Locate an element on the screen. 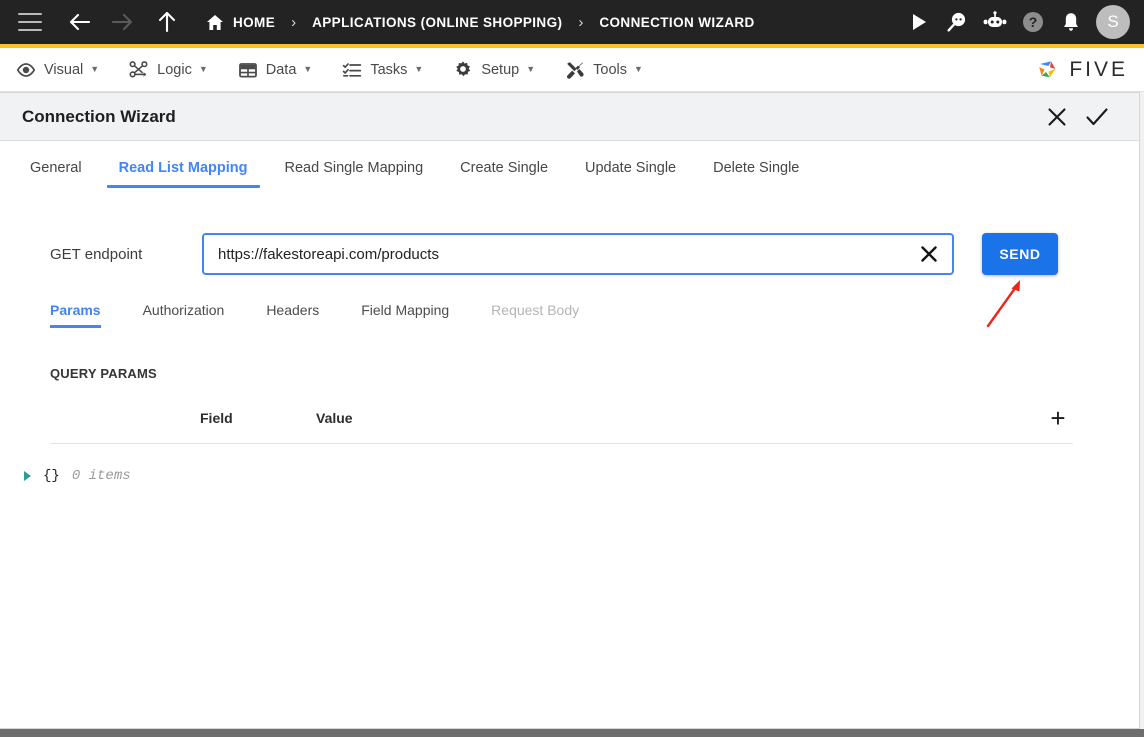  five-pinwheel-icon is located at coordinates (1047, 68).